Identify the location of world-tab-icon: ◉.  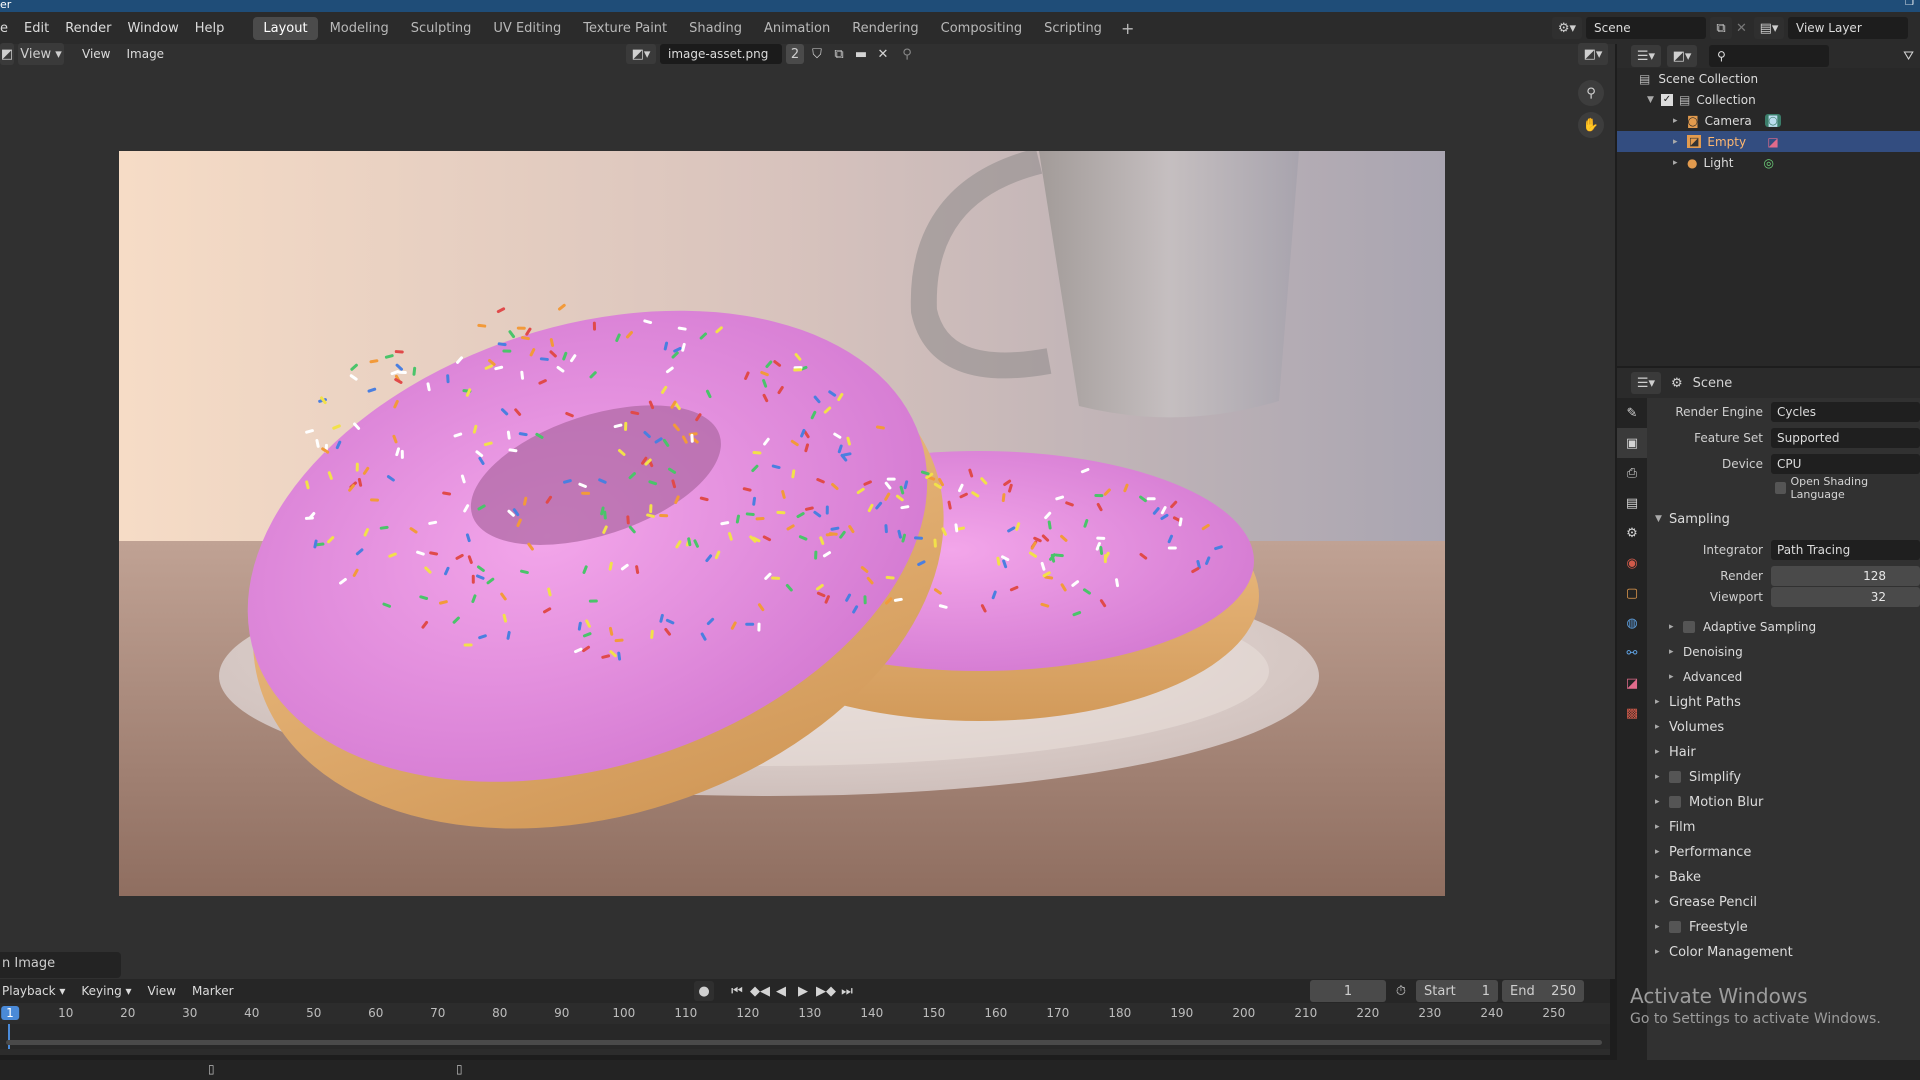
(1632, 563).